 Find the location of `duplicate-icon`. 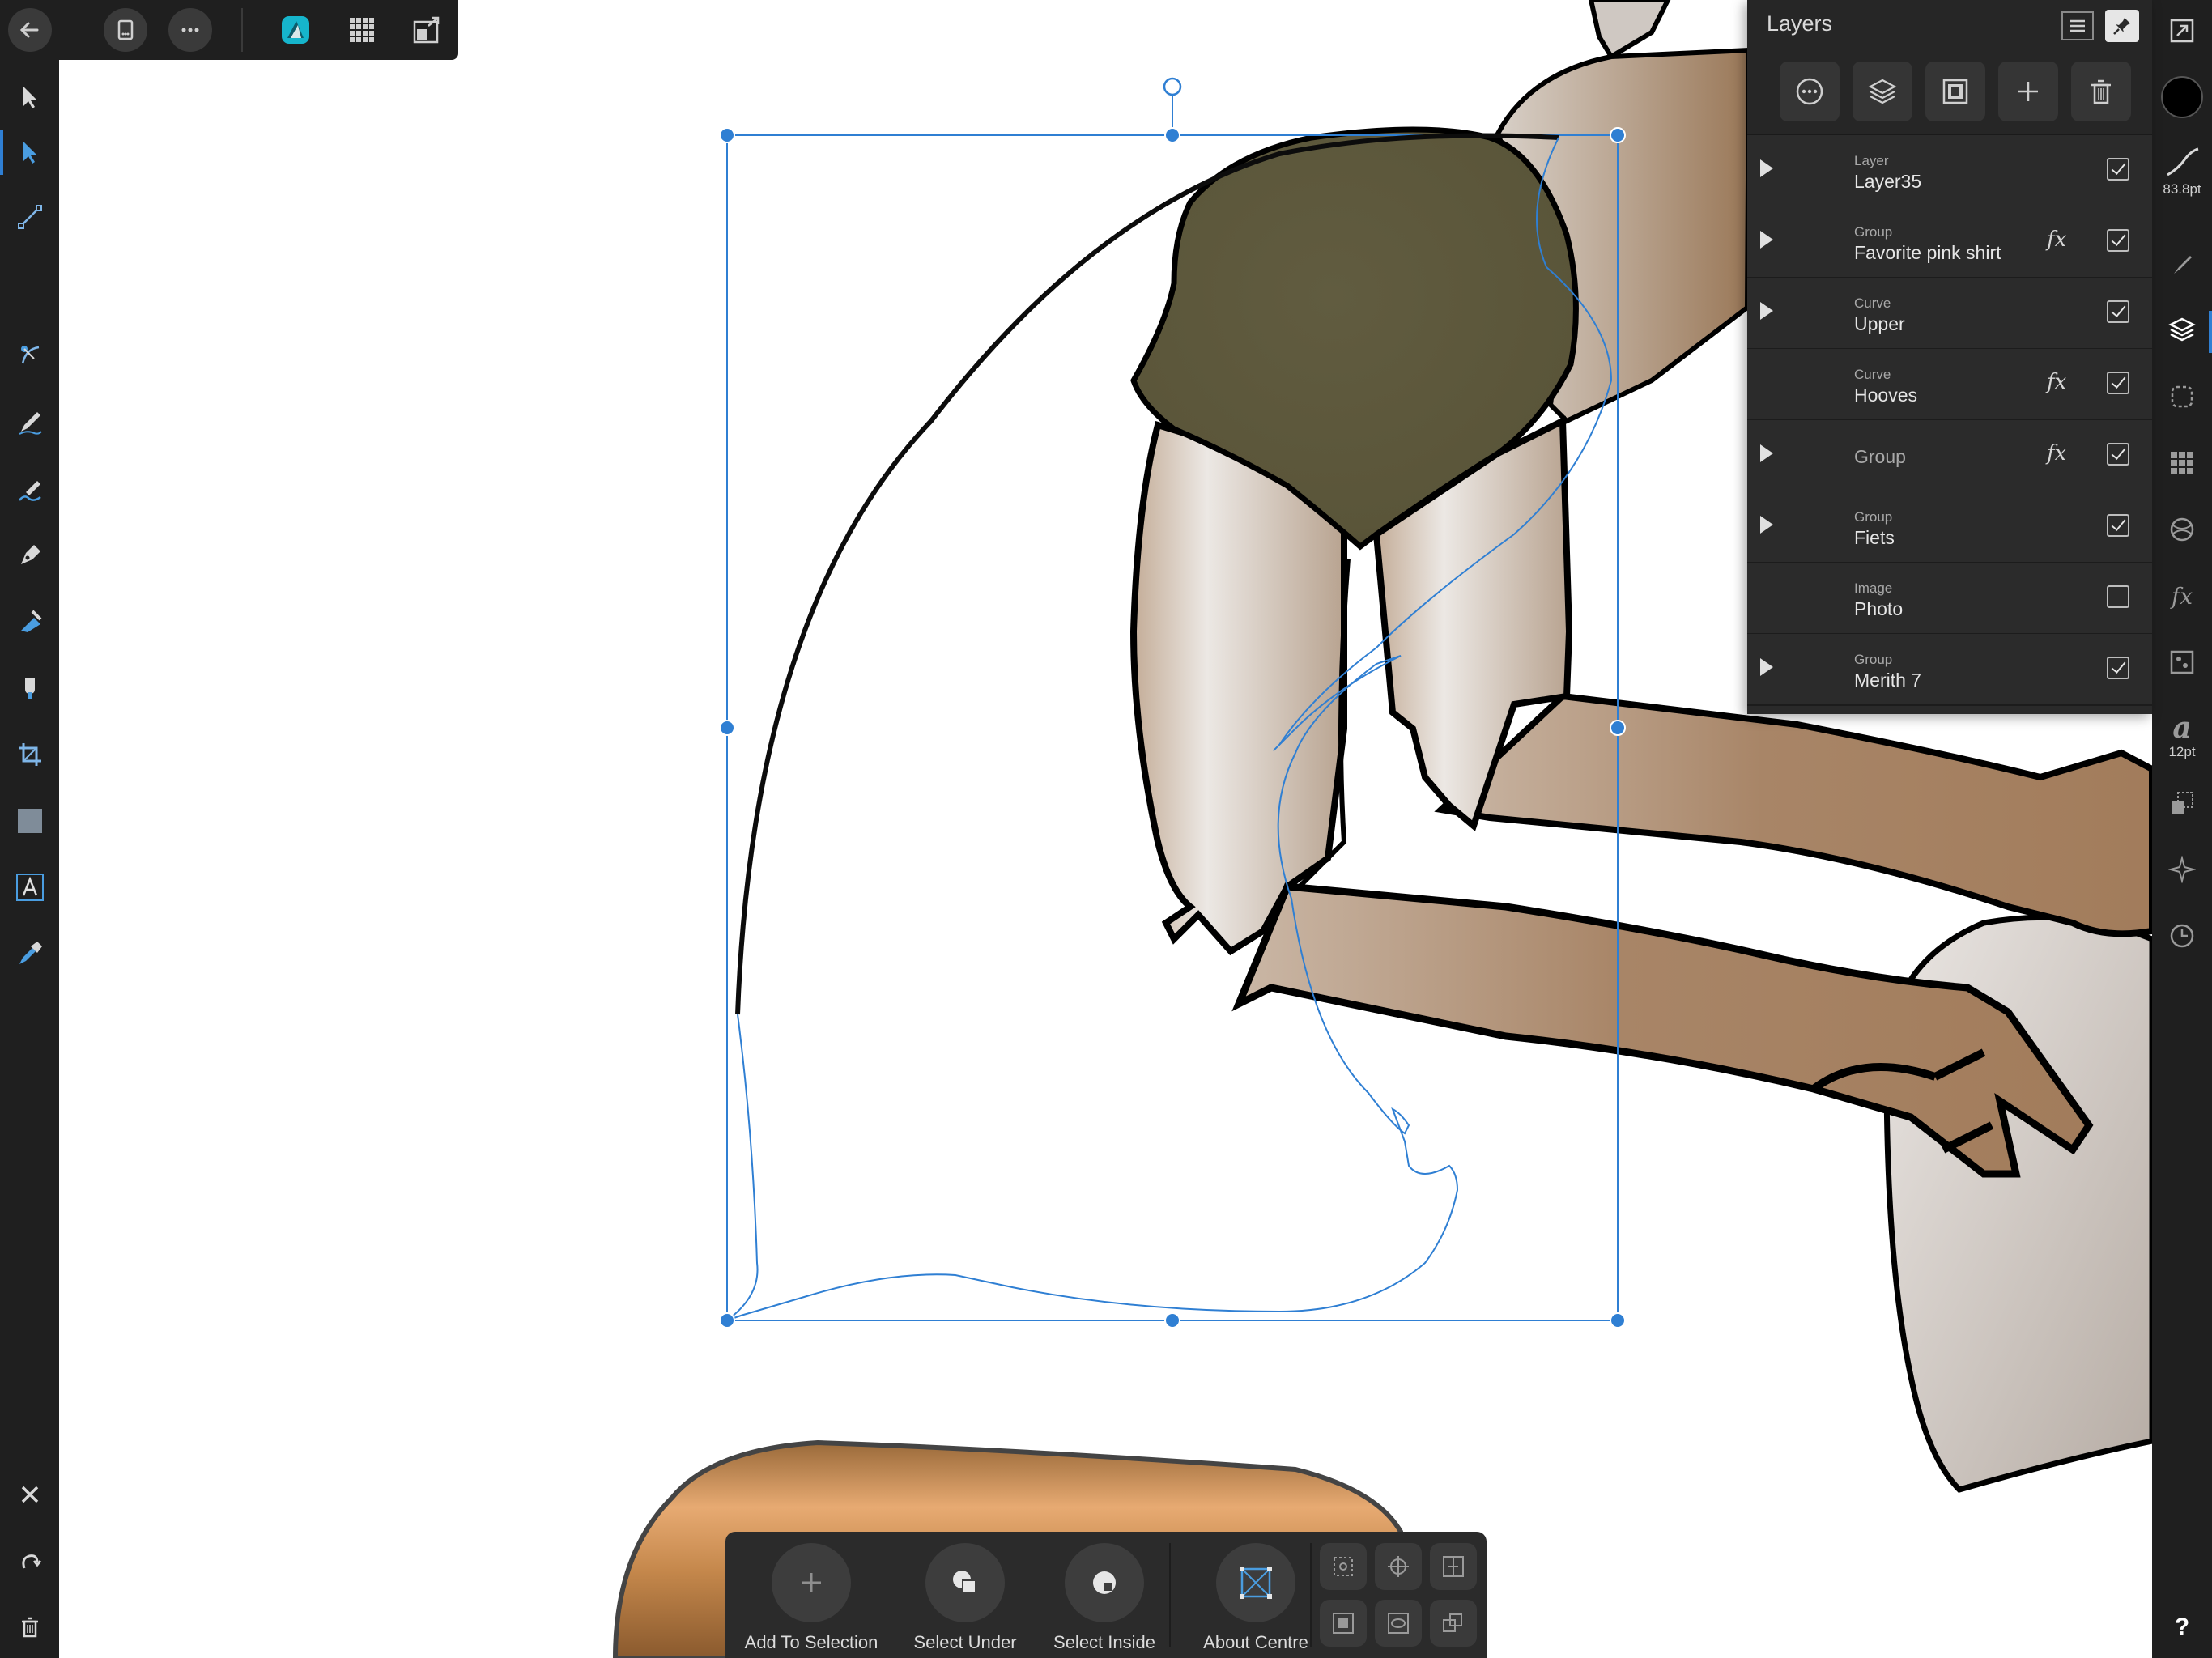

duplicate-icon is located at coordinates (1454, 1623).